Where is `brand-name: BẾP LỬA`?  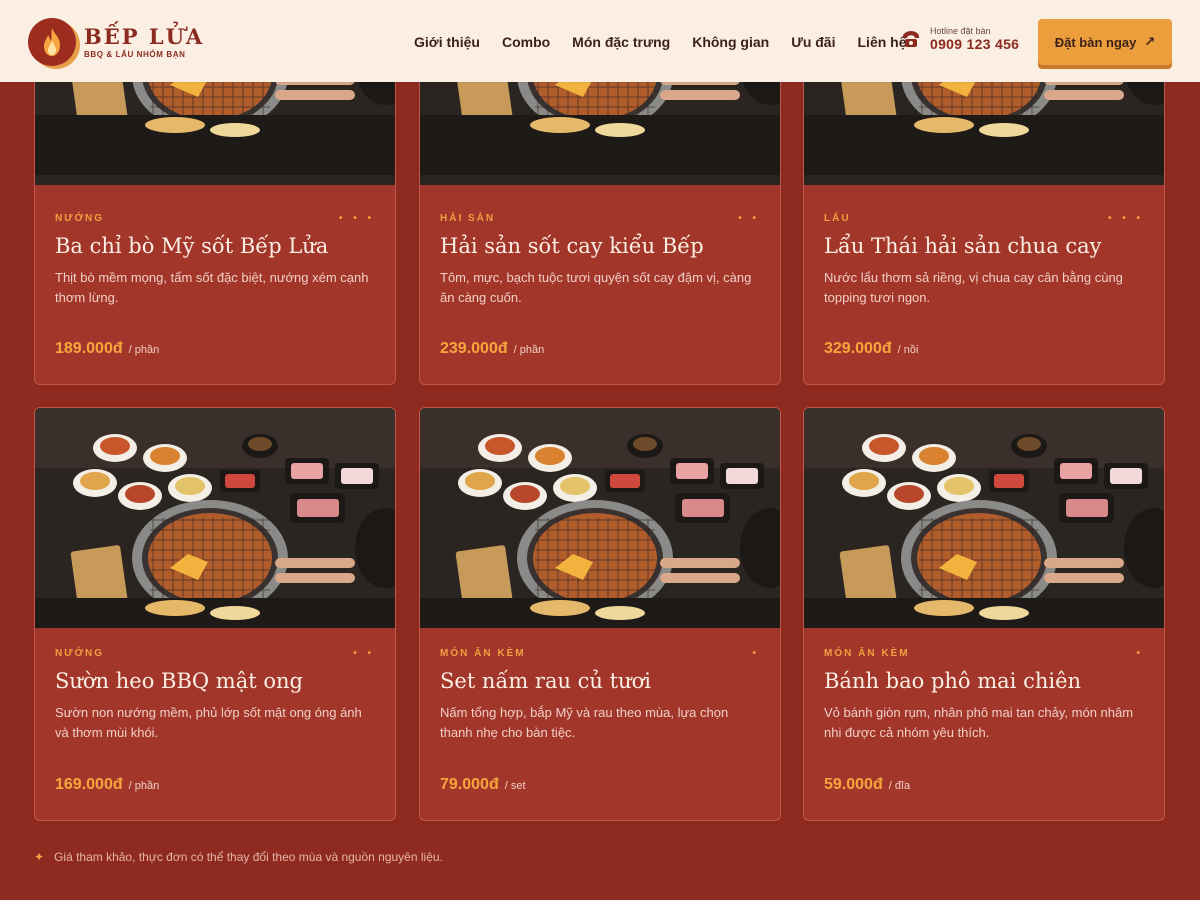 brand-name: BẾP LỬA is located at coordinates (144, 36).